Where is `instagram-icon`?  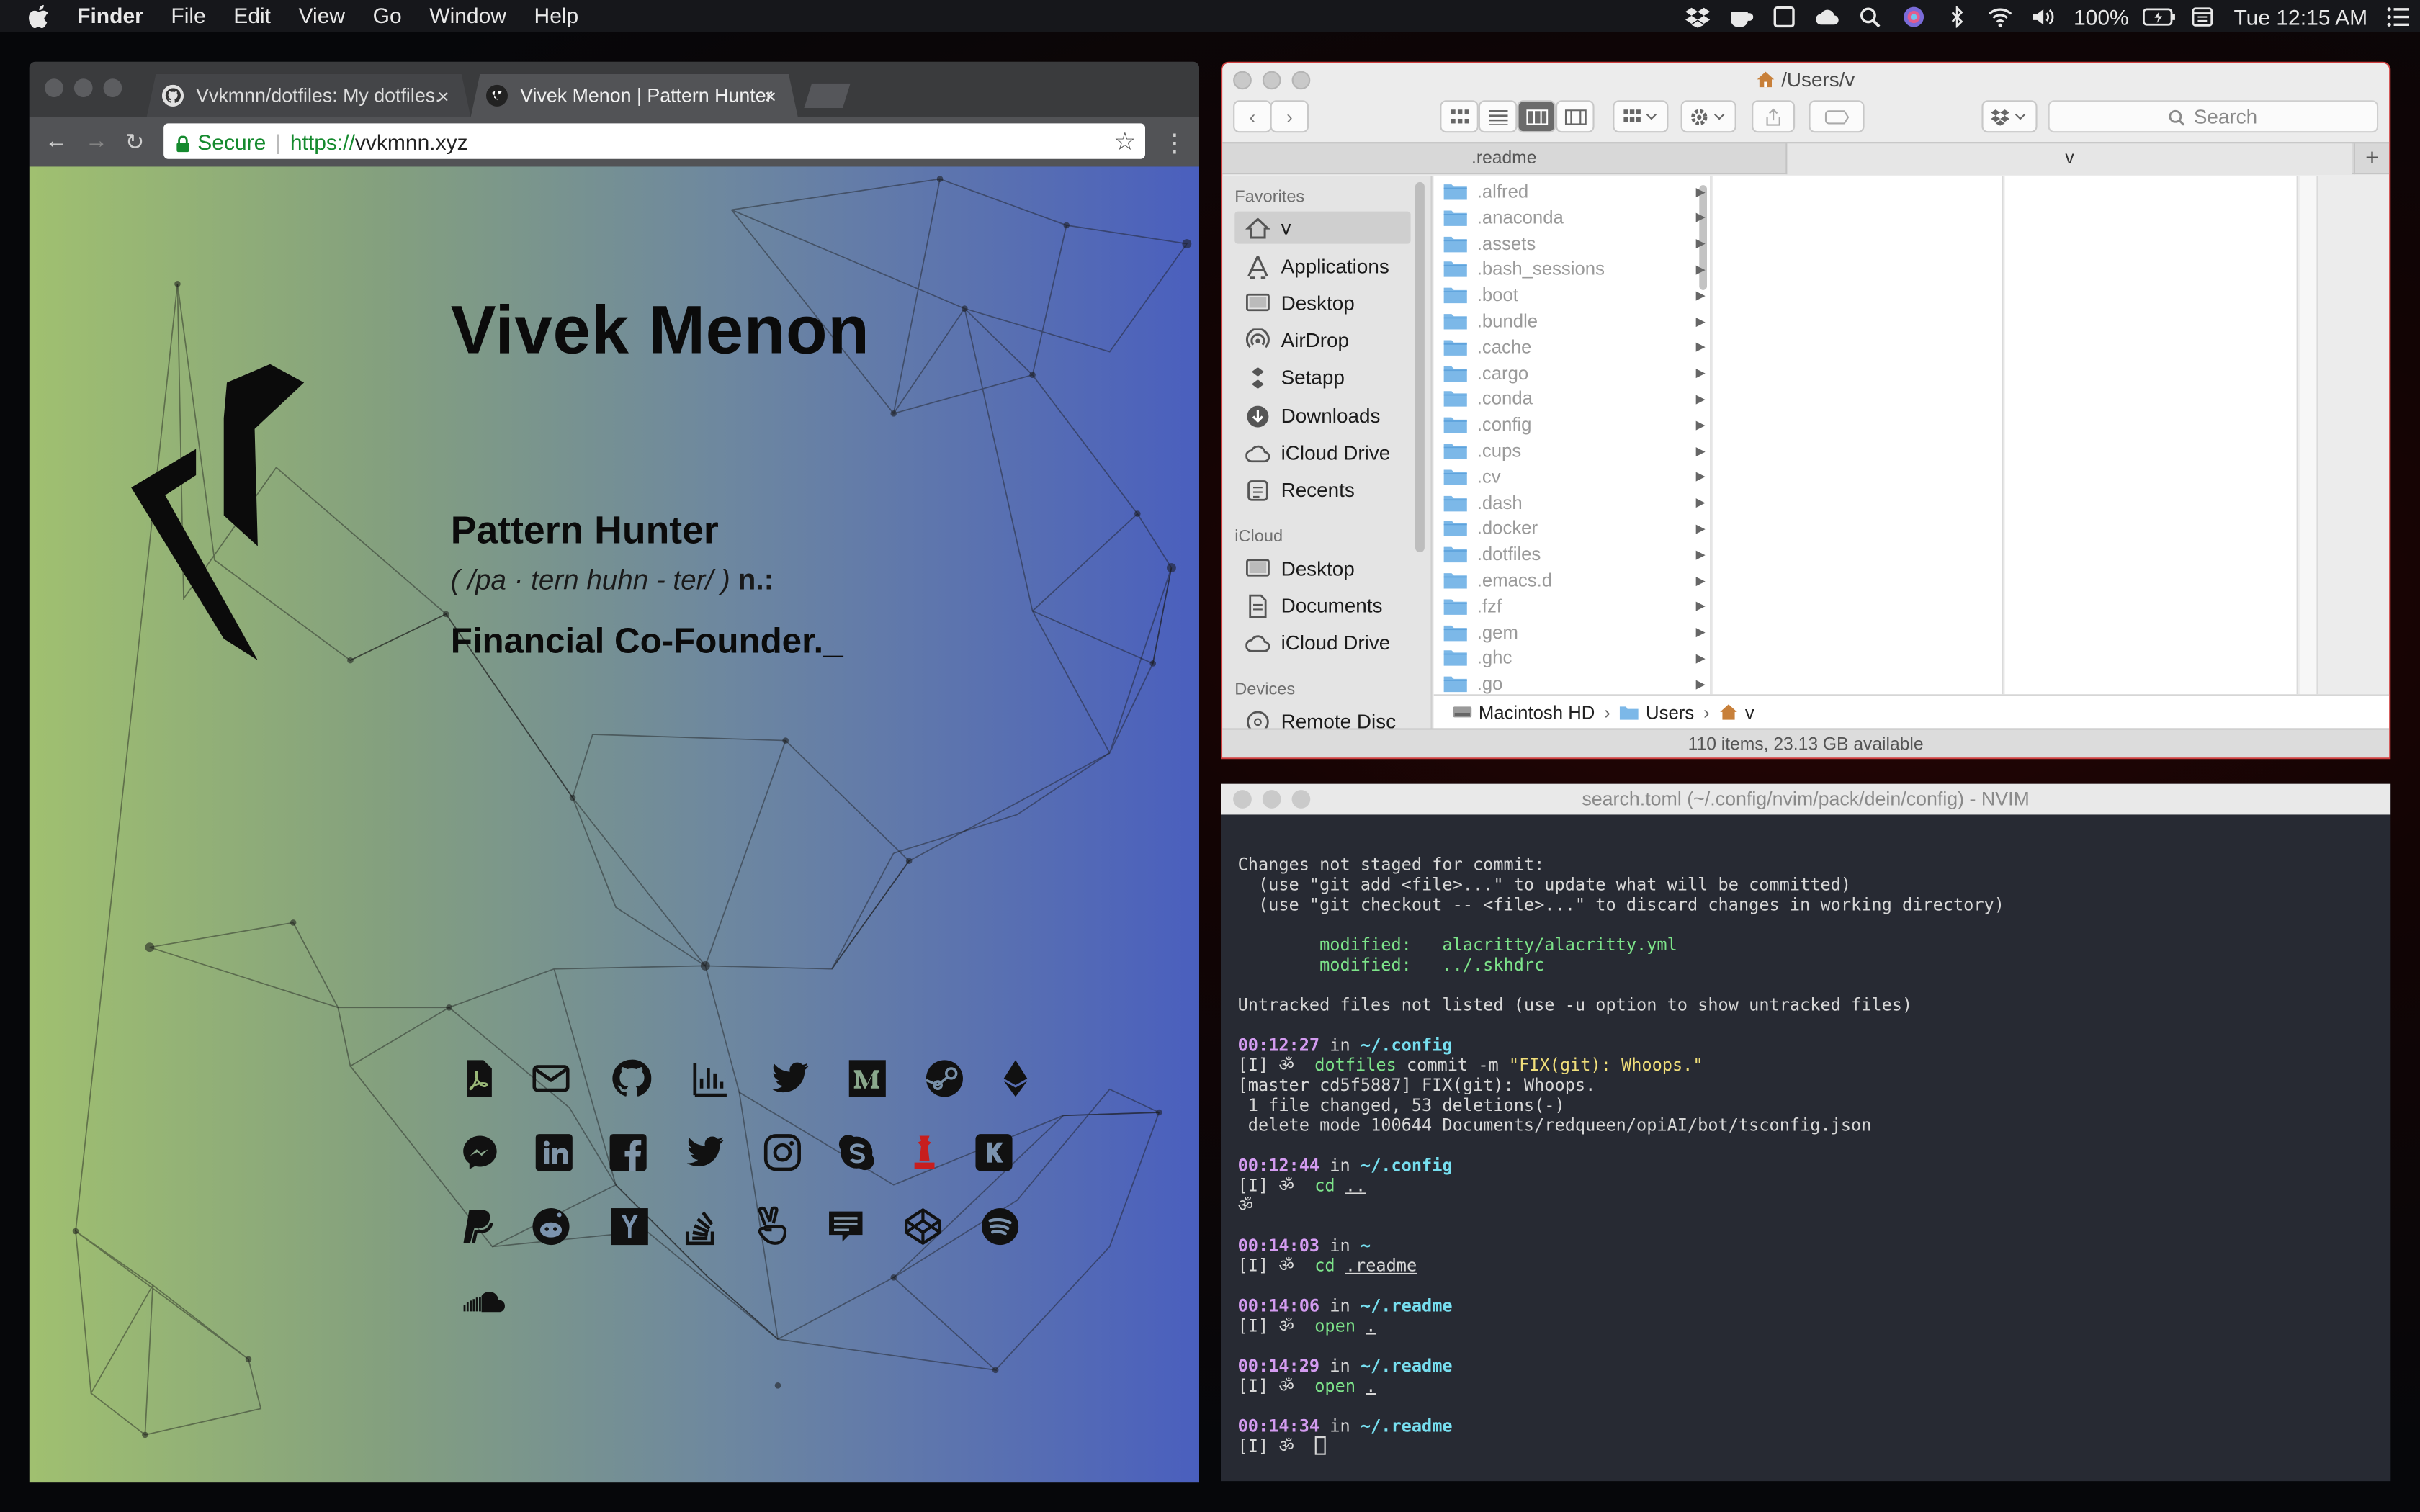
instagram-icon is located at coordinates (782, 1153).